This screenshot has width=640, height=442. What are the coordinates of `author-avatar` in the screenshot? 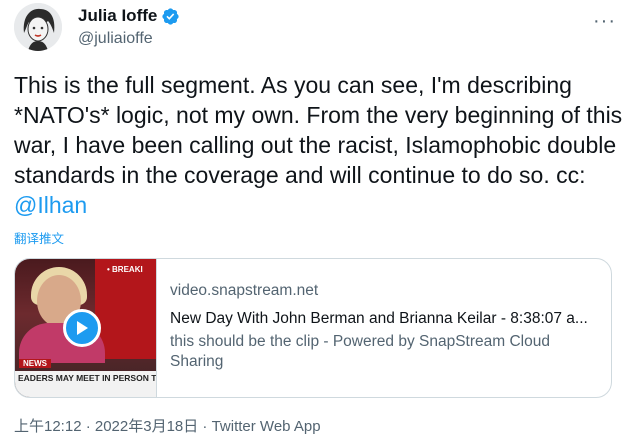 It's located at (38, 27).